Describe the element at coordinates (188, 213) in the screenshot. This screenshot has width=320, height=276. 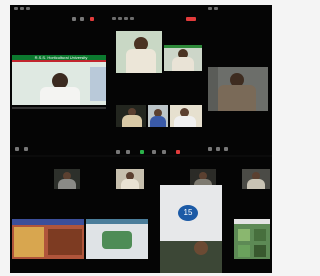
I see `event-logo: 15` at that location.